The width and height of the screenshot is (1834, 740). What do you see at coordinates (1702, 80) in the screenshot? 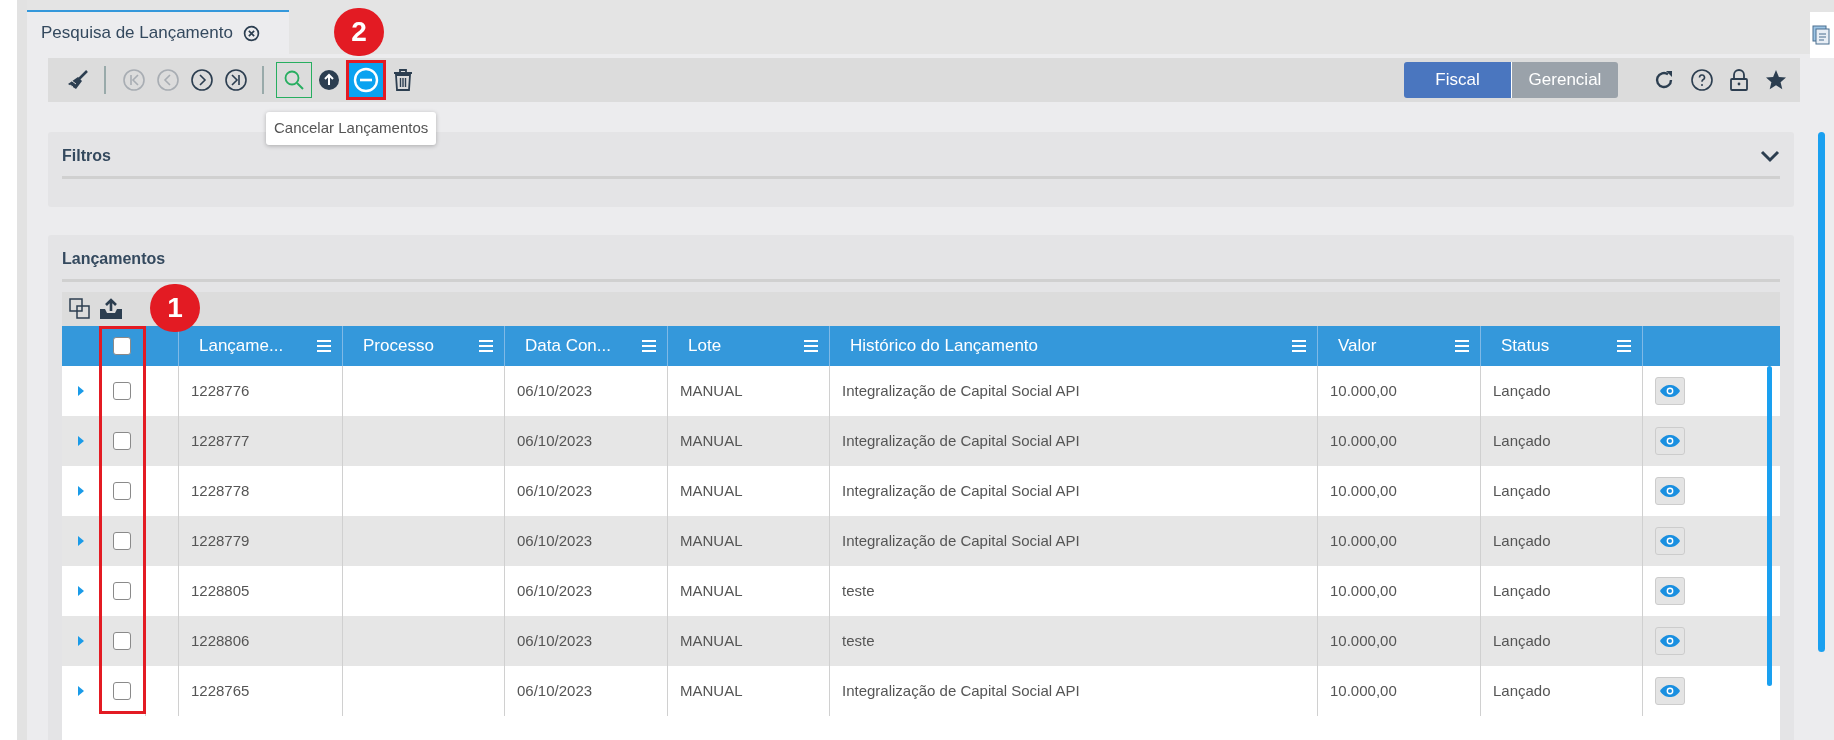
I see `help-icon` at bounding box center [1702, 80].